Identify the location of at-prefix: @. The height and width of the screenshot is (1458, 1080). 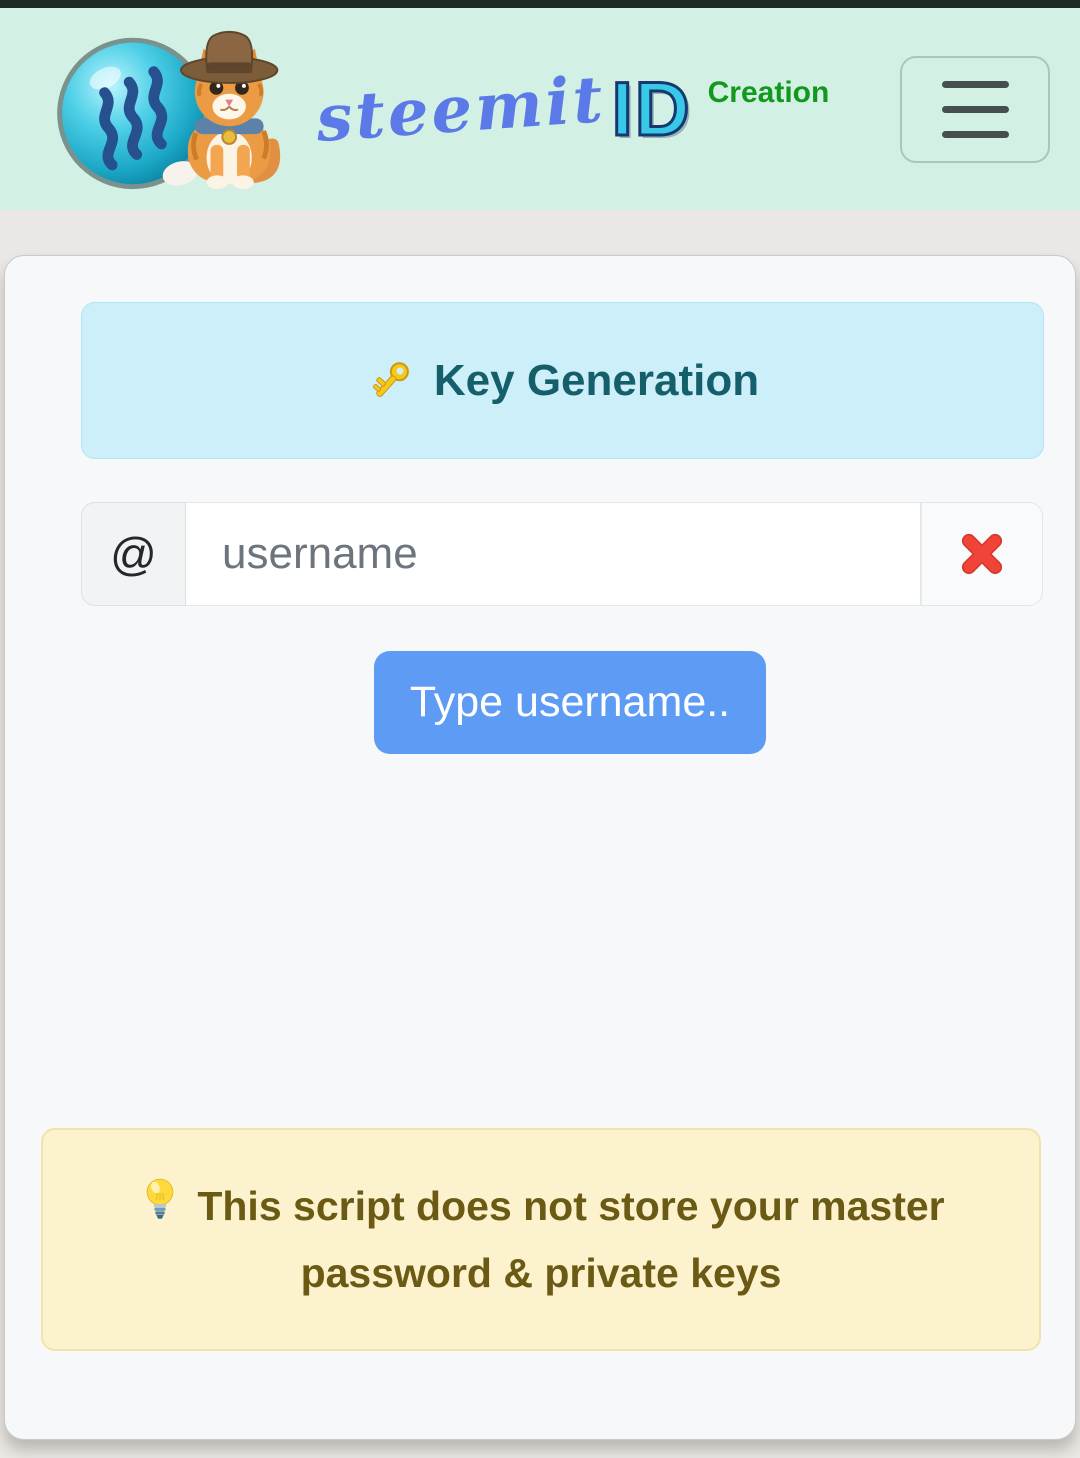
(133, 554).